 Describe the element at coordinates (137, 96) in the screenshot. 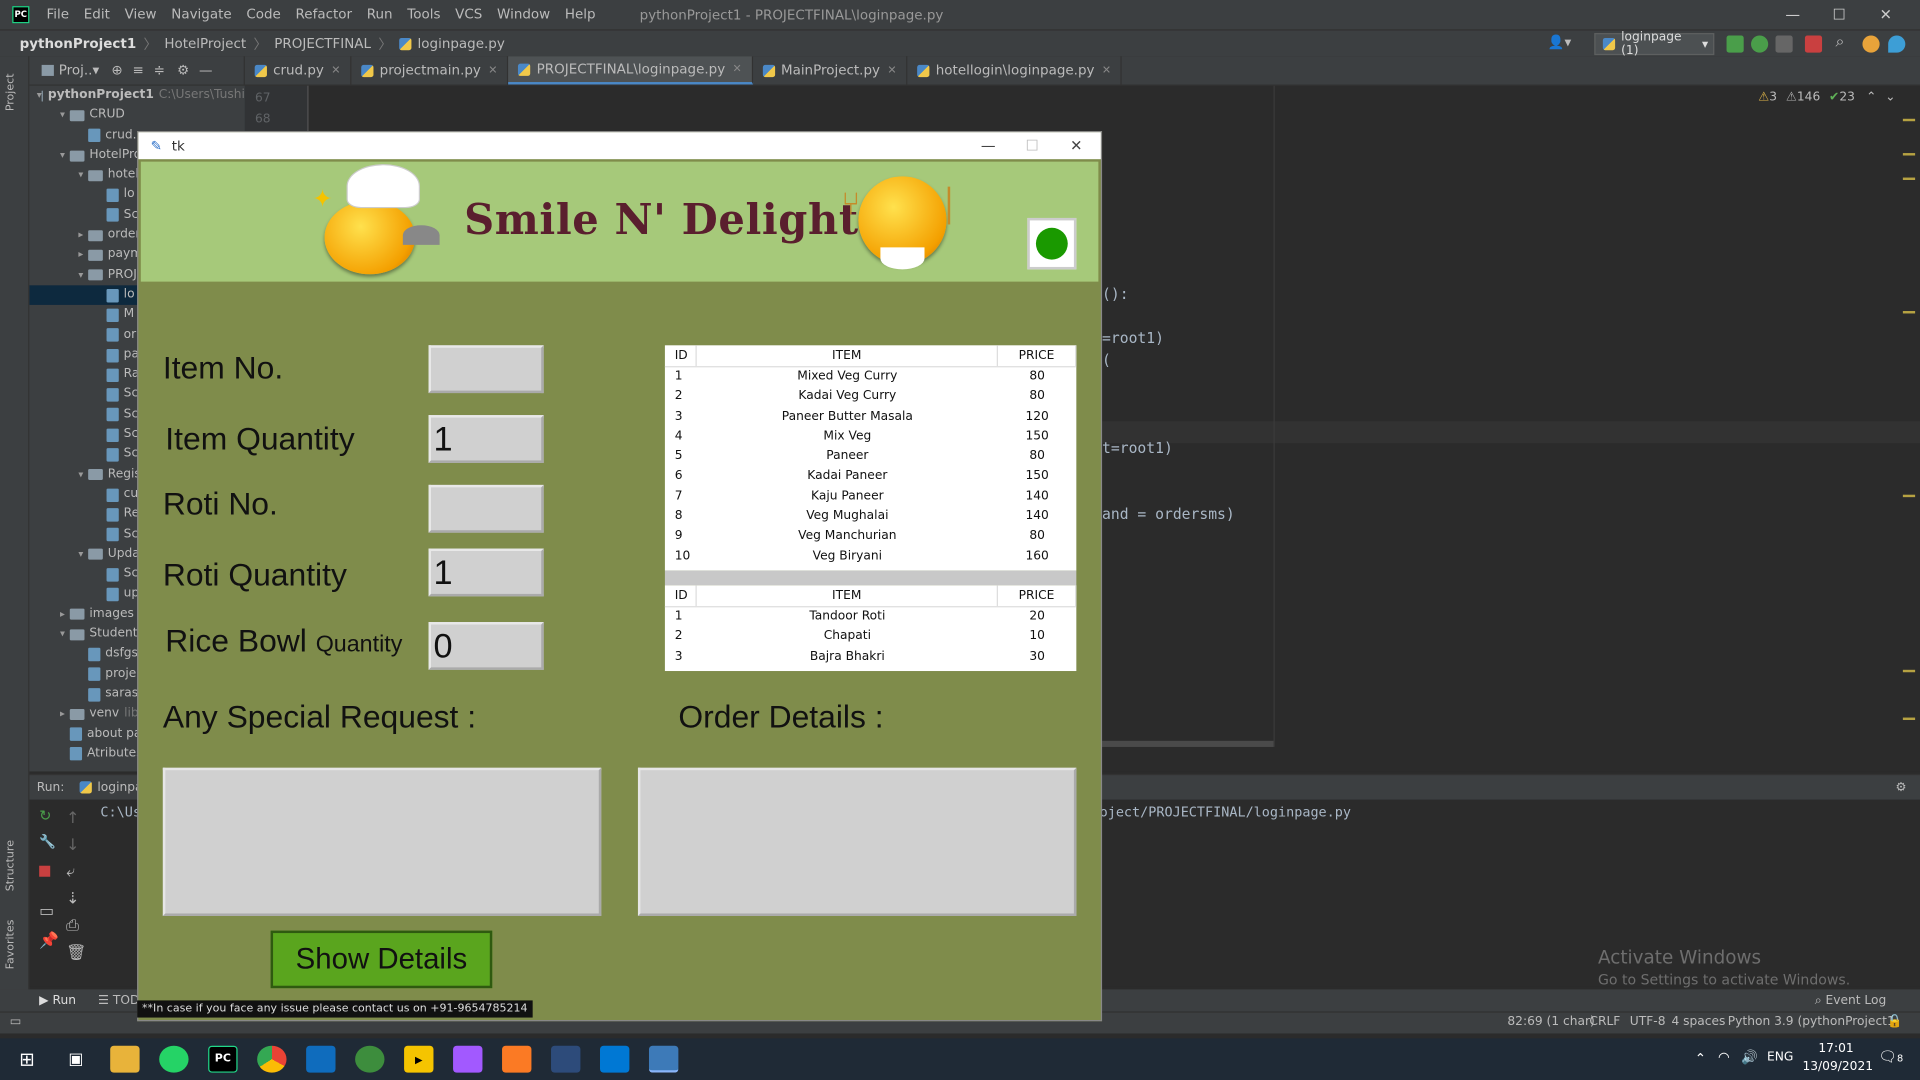

I see `tree-item: ▾ pythonProject1 C:\Users\Tushi` at that location.